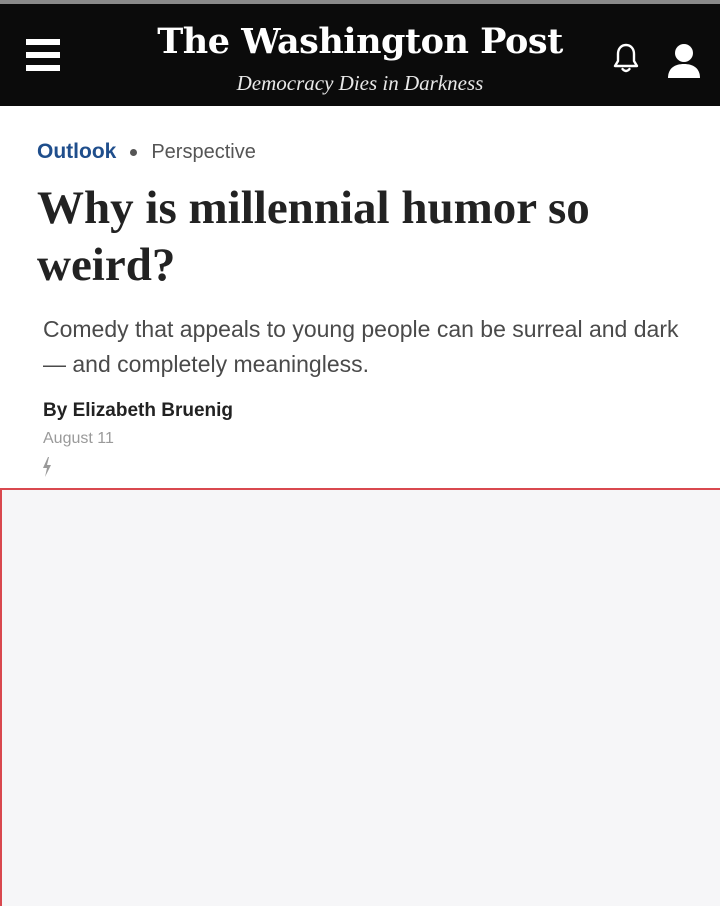 The height and width of the screenshot is (906, 720). What do you see at coordinates (313, 236) in the screenshot?
I see `article-headline: Why is millennial humor so weird?` at bounding box center [313, 236].